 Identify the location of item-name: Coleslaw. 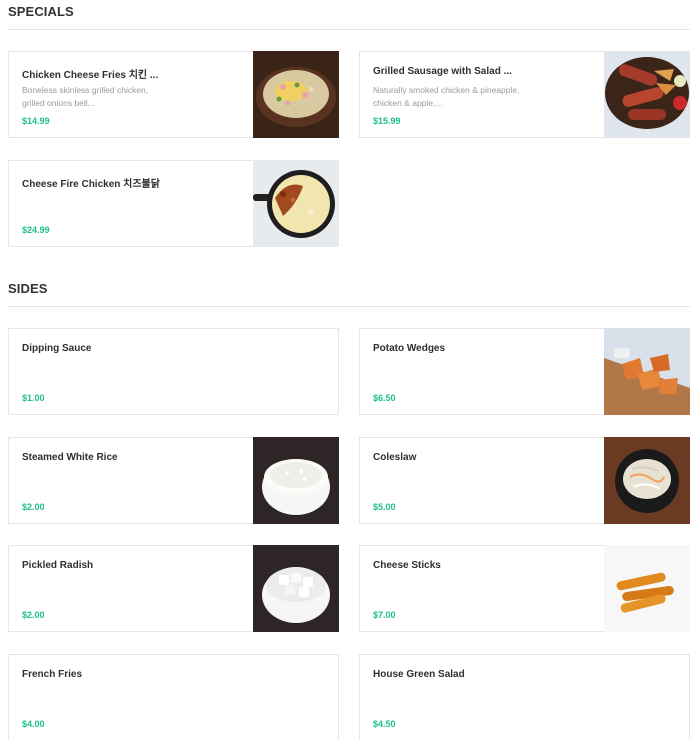
(395, 457).